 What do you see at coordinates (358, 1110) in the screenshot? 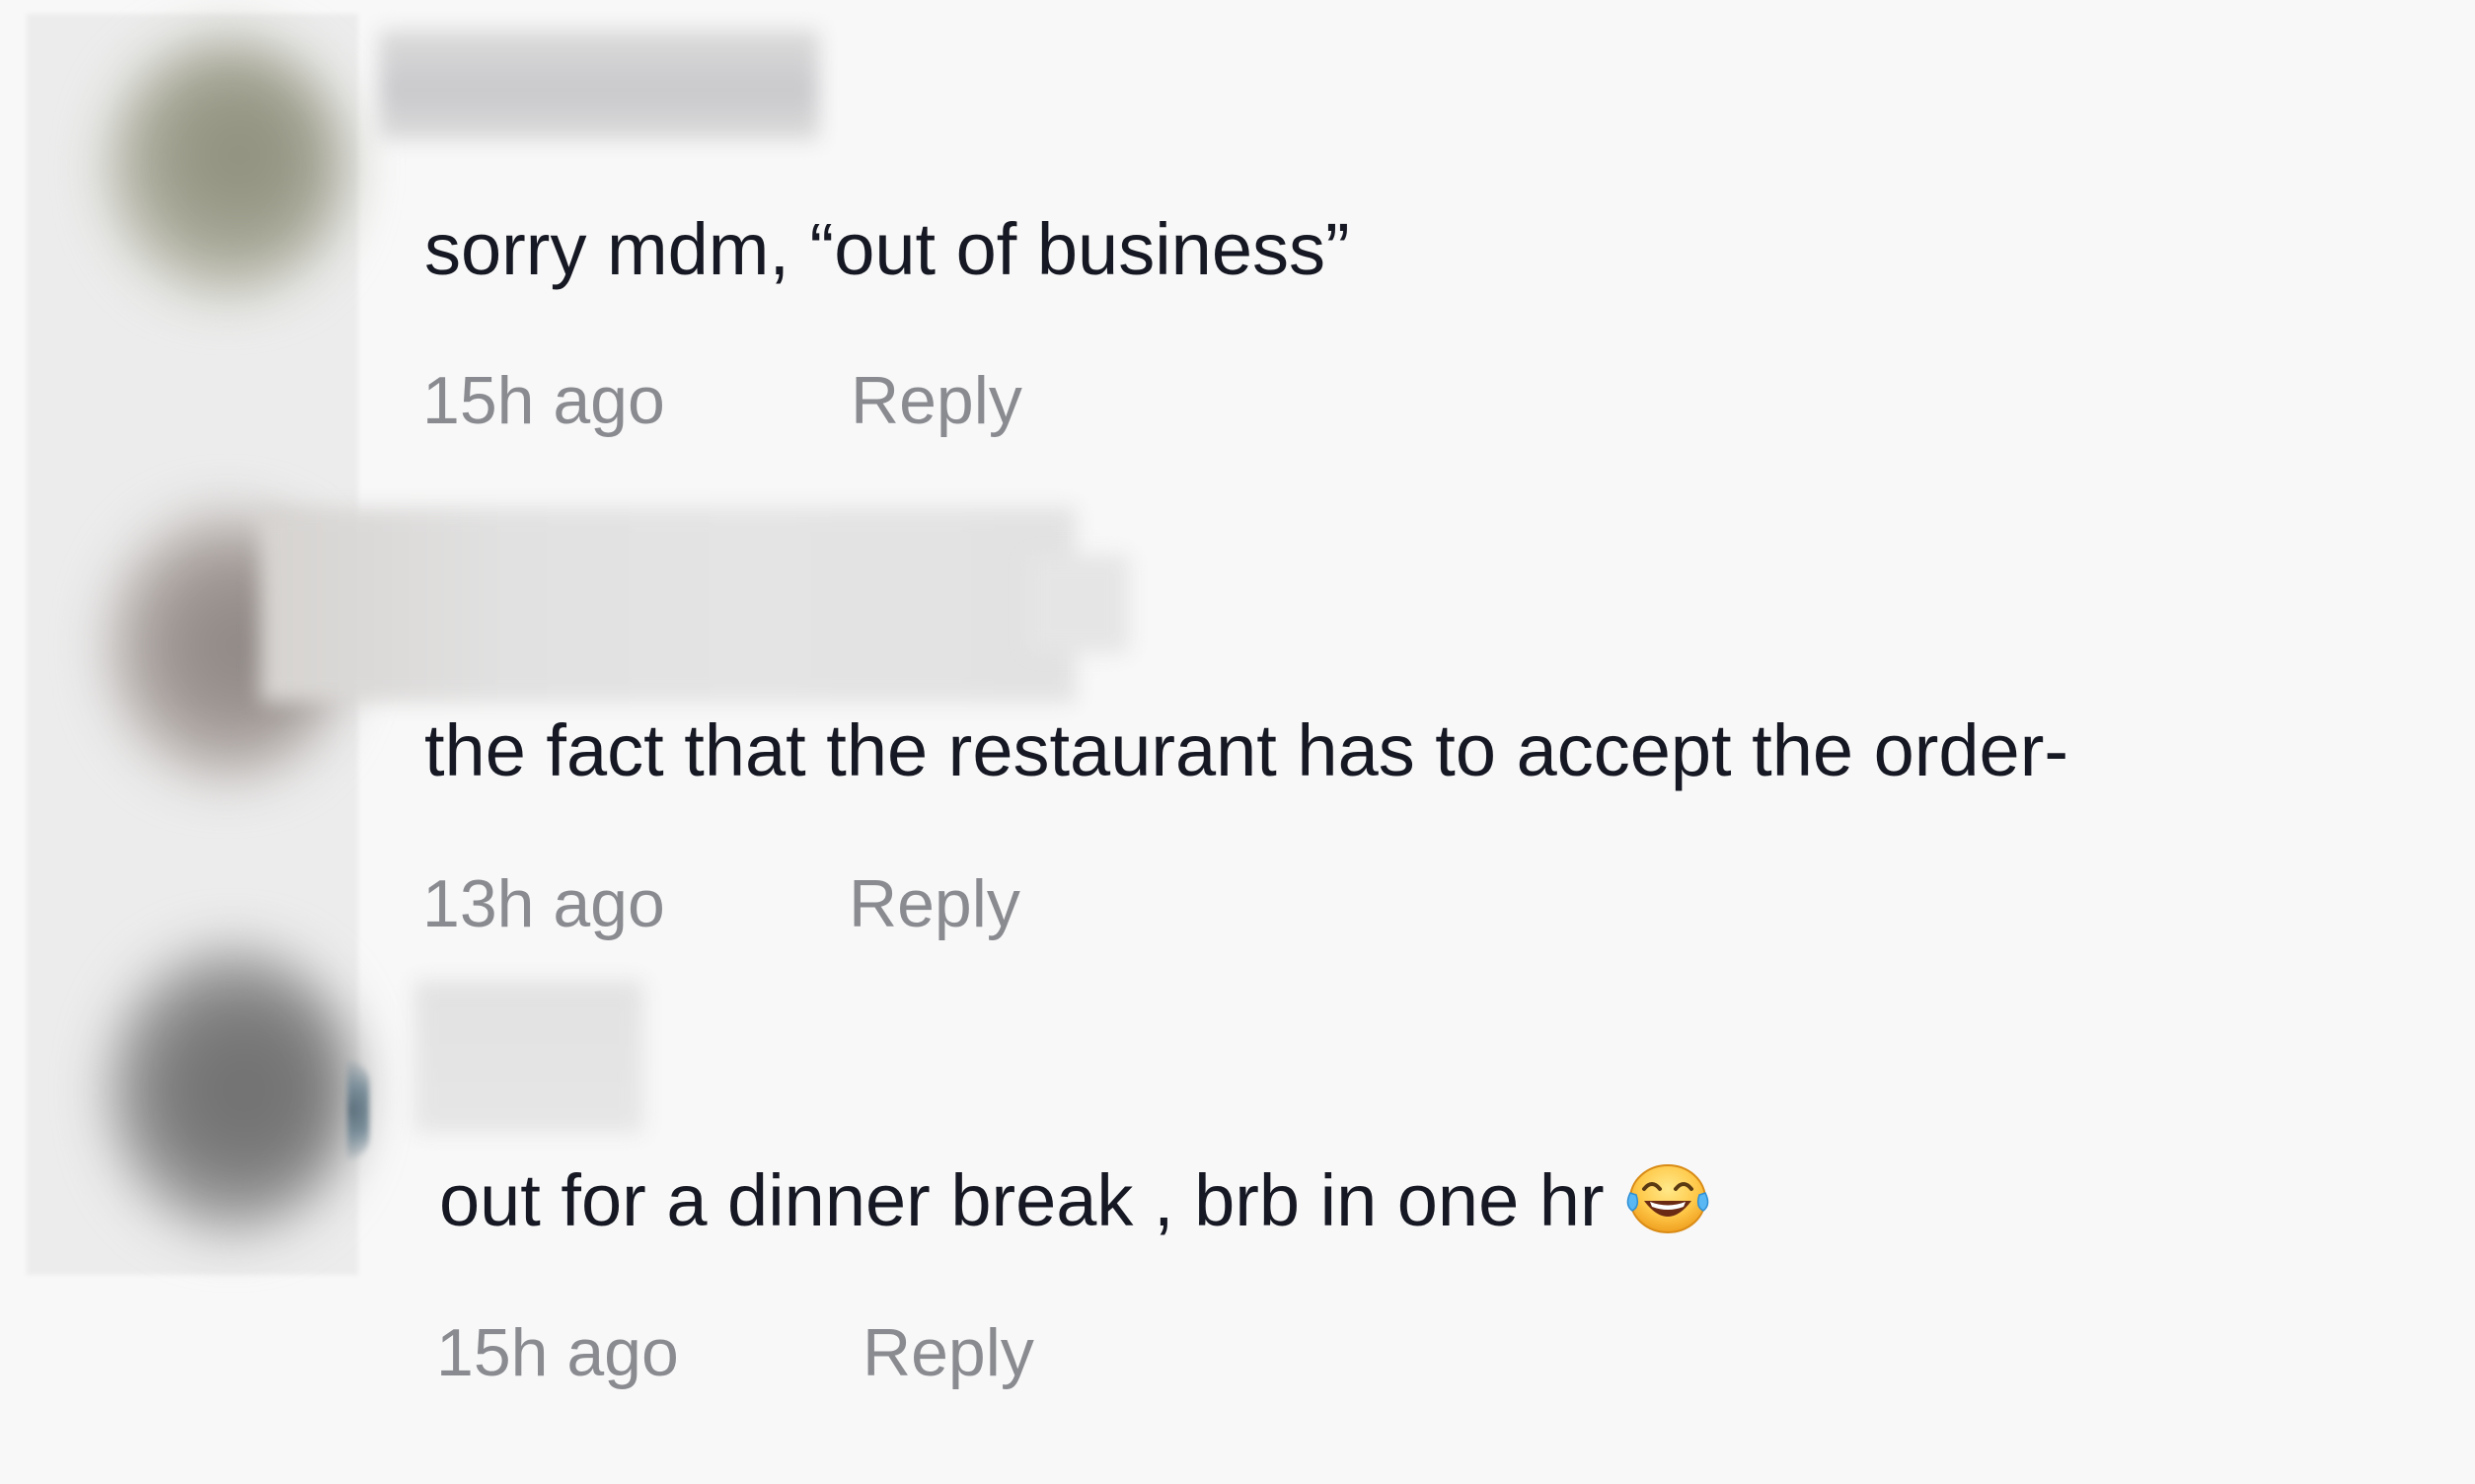
I see `avatar-ring` at bounding box center [358, 1110].